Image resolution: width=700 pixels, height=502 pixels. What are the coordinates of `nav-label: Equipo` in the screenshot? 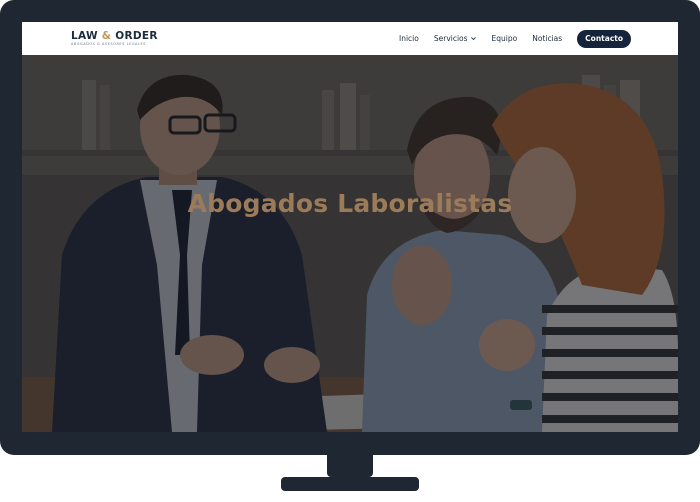 It's located at (504, 38).